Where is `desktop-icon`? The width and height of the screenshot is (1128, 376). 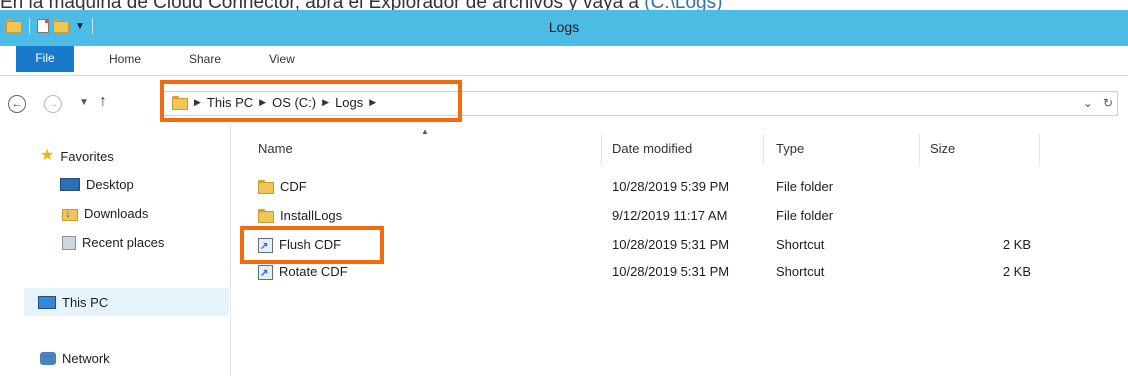 desktop-icon is located at coordinates (70, 184).